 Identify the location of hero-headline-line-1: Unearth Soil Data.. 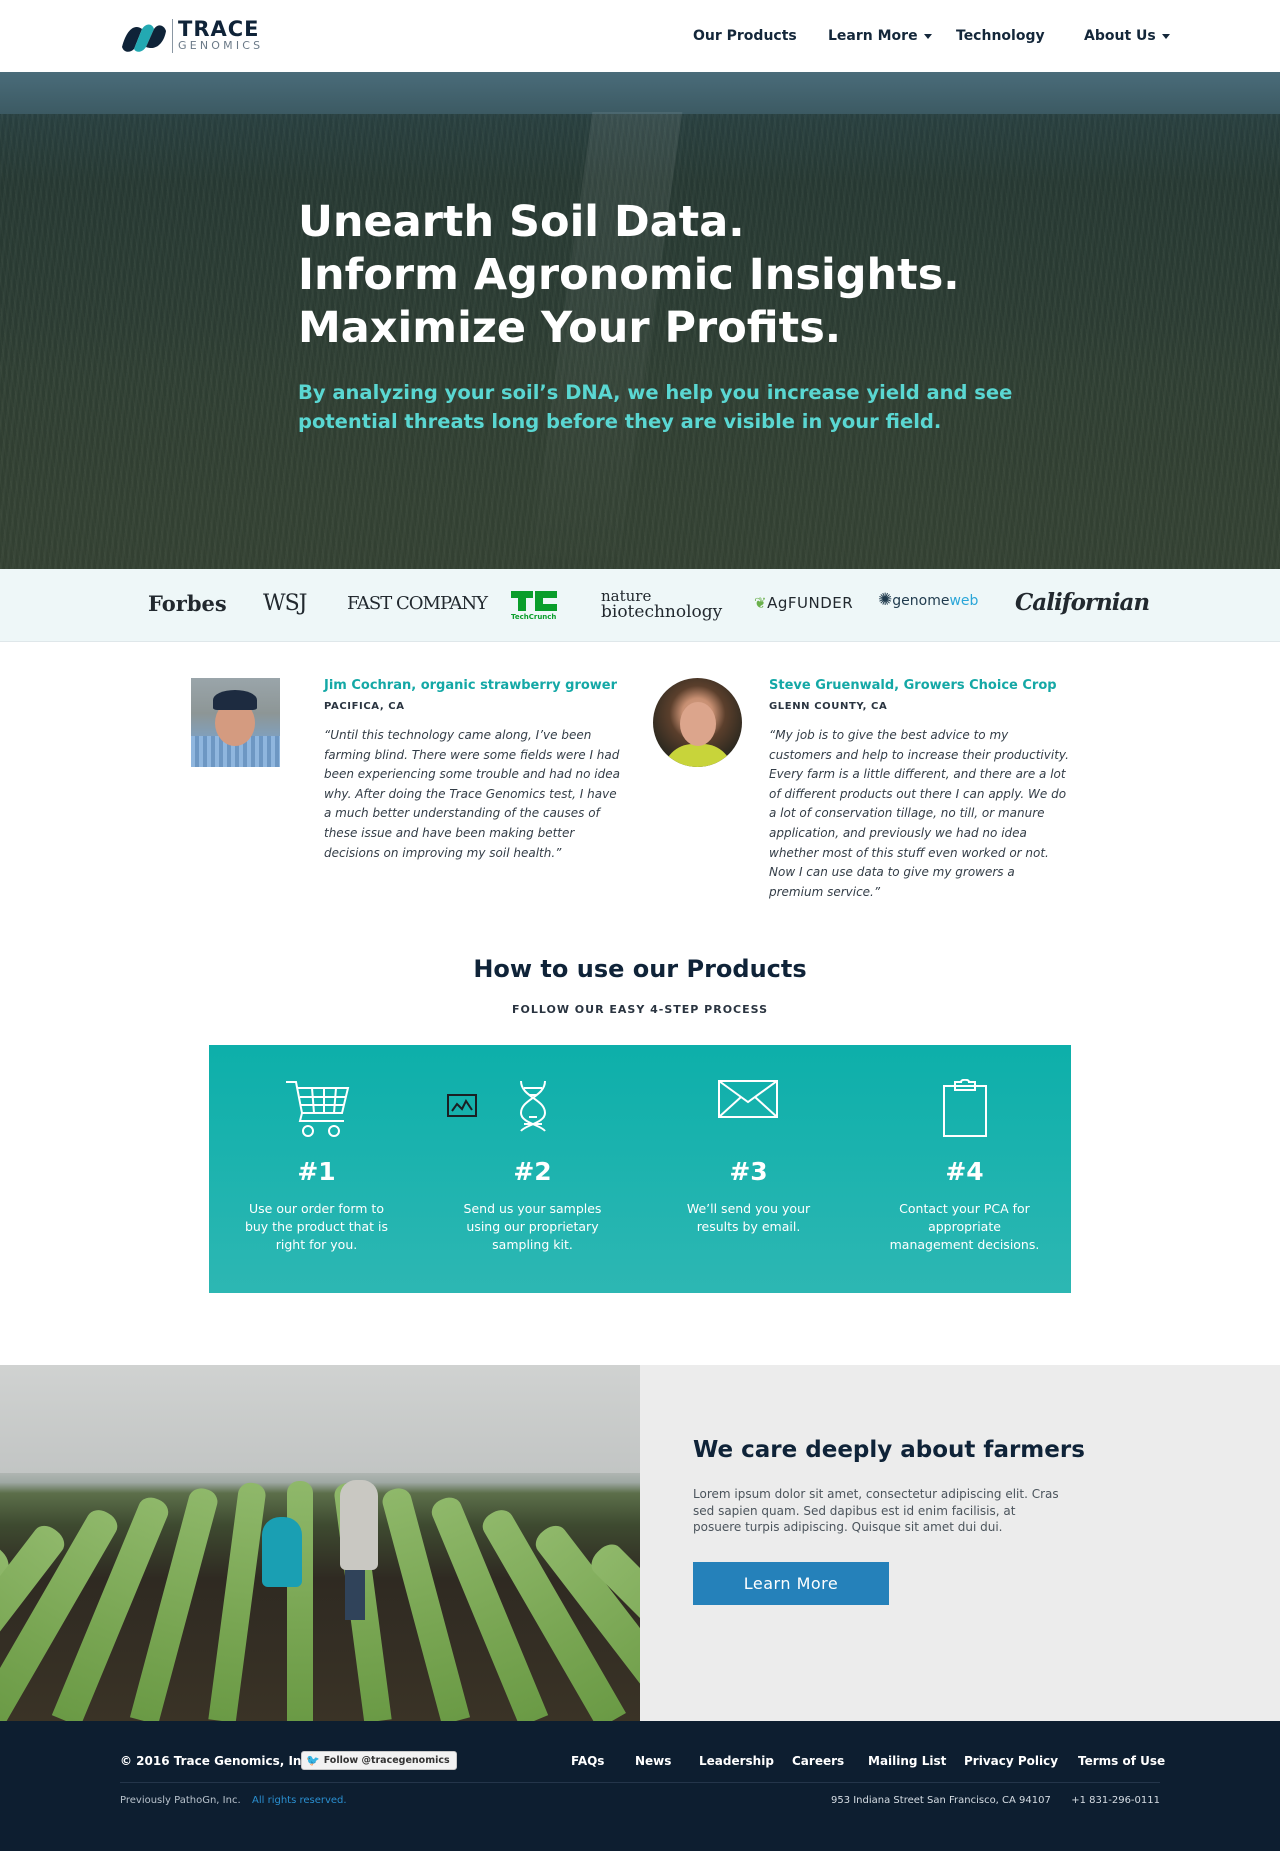
(521, 222).